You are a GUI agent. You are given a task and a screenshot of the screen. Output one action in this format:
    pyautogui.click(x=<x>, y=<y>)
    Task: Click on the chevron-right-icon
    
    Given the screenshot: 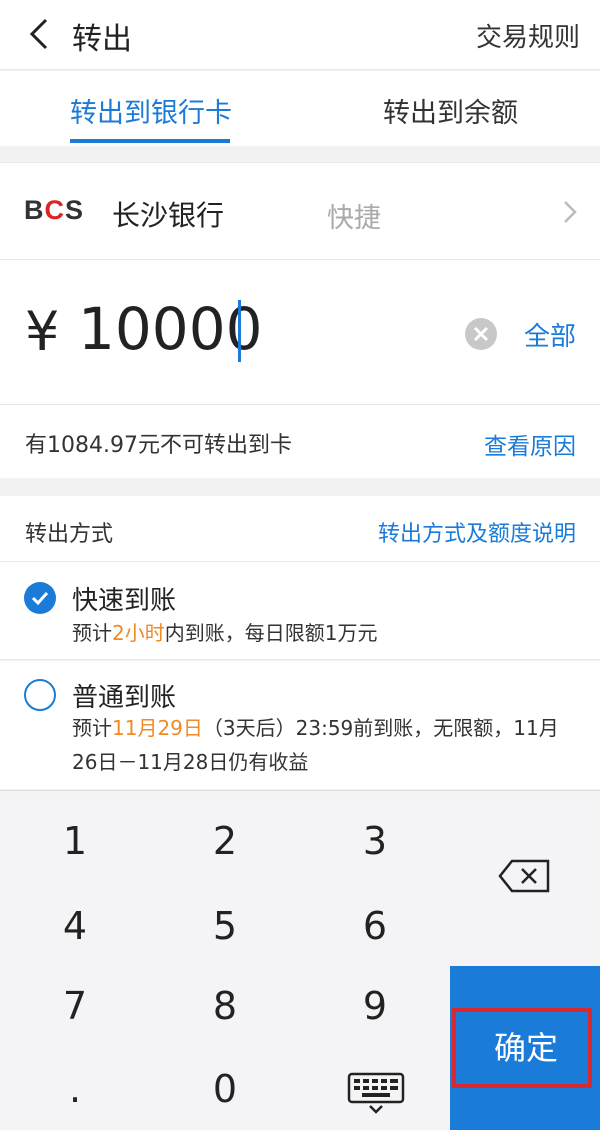 What is the action you would take?
    pyautogui.click(x=570, y=212)
    